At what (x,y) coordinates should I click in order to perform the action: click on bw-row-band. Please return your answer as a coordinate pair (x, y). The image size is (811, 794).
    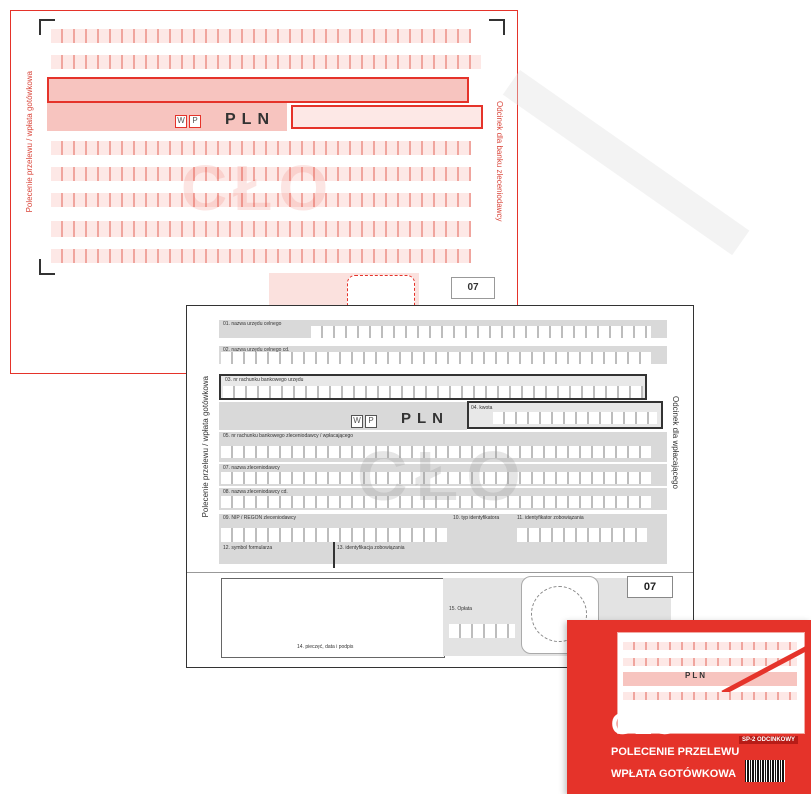
    Looking at the image, I should click on (443, 554).